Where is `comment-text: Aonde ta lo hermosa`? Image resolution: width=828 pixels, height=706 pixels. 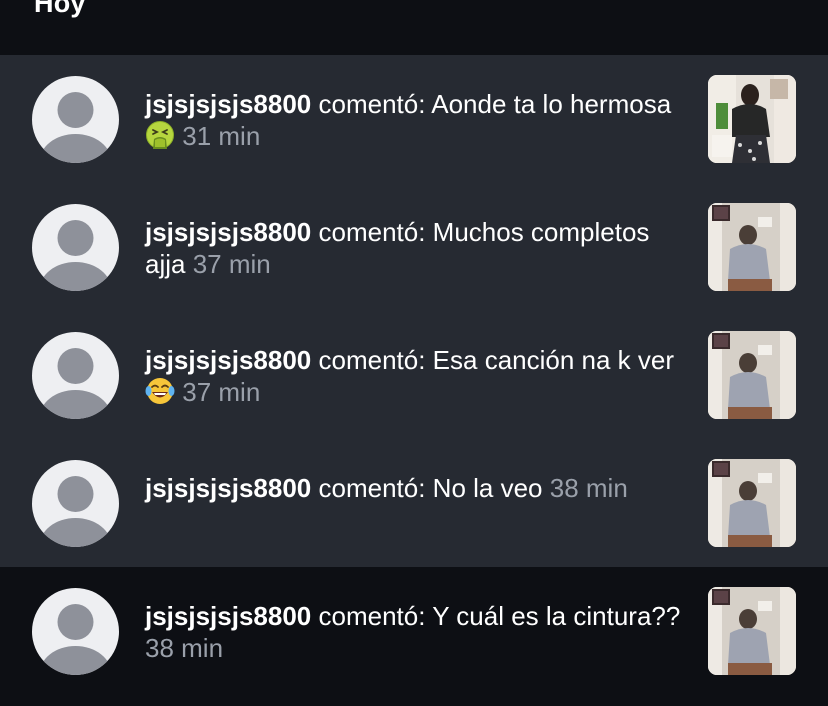
comment-text: Aonde ta lo hermosa is located at coordinates (551, 104).